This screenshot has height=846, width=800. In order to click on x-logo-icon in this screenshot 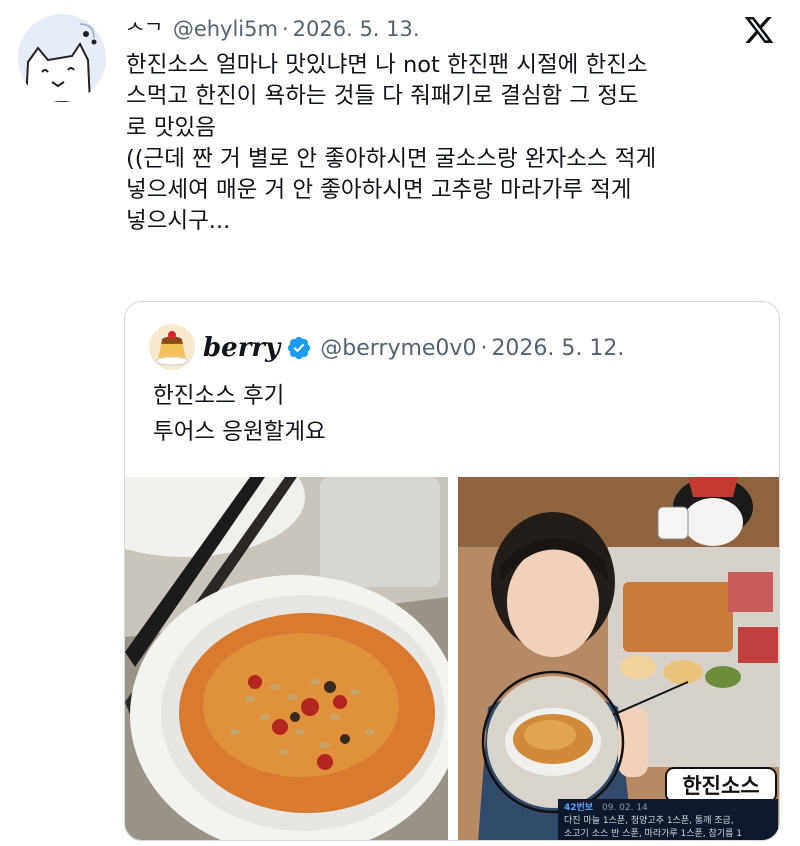, I will do `click(759, 30)`.